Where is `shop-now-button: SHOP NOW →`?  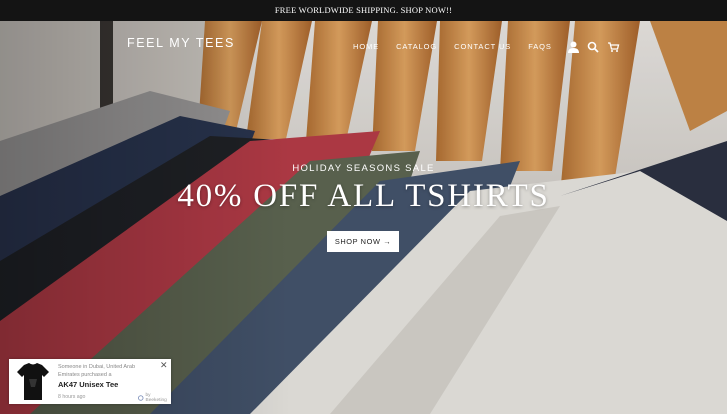 shop-now-button: SHOP NOW → is located at coordinates (363, 241).